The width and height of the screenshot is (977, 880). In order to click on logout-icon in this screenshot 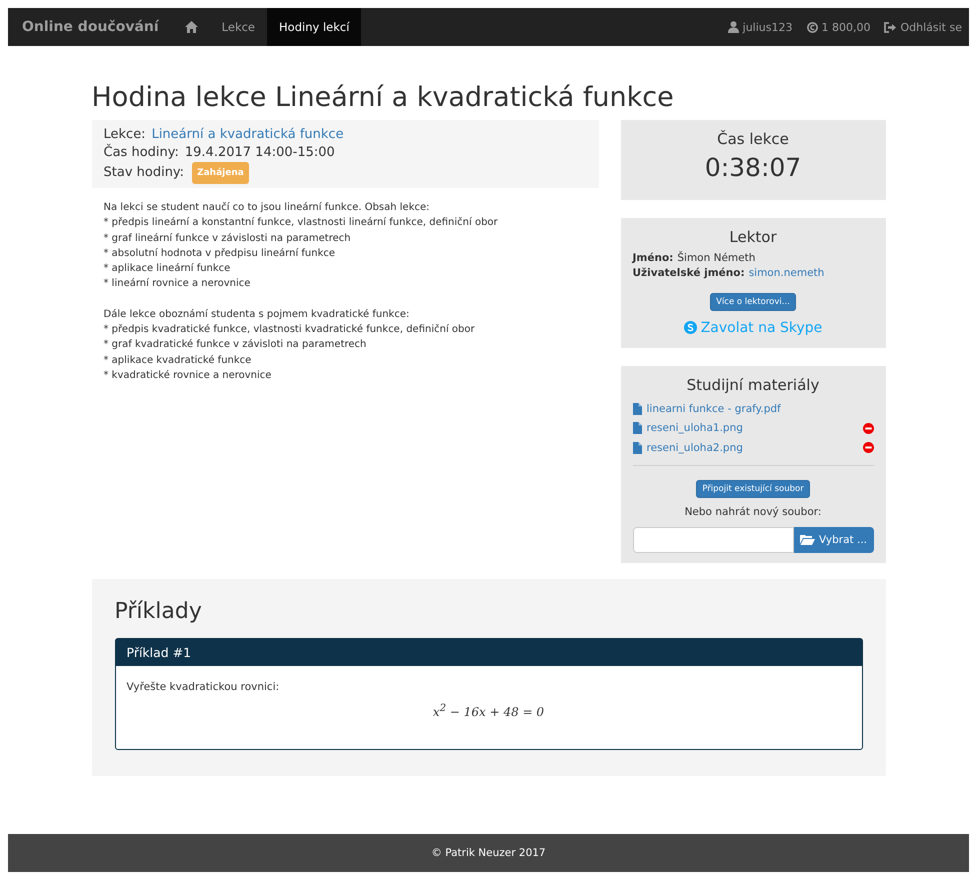, I will do `click(890, 27)`.